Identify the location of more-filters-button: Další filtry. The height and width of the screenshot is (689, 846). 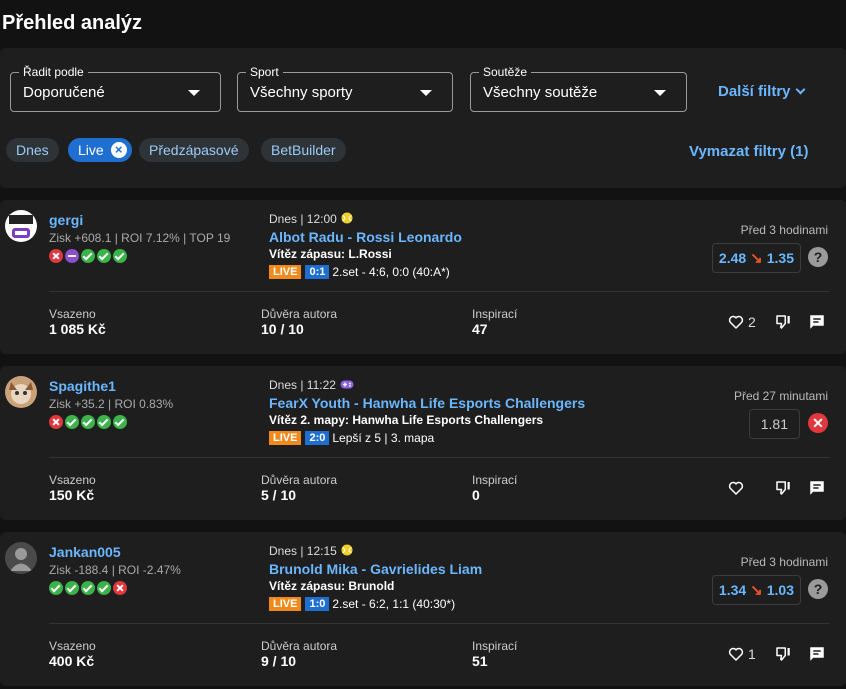
(761, 91).